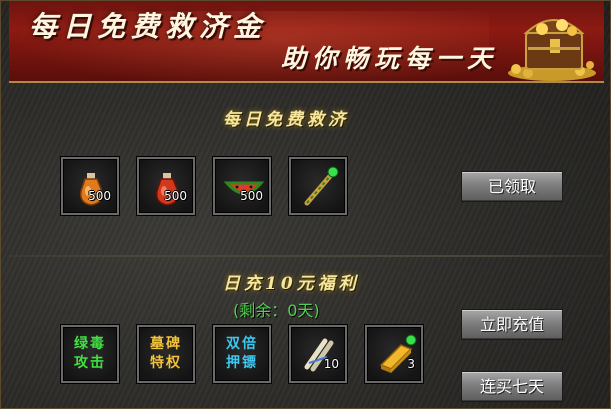  I want to click on badge-line: 攻击, so click(90, 363).